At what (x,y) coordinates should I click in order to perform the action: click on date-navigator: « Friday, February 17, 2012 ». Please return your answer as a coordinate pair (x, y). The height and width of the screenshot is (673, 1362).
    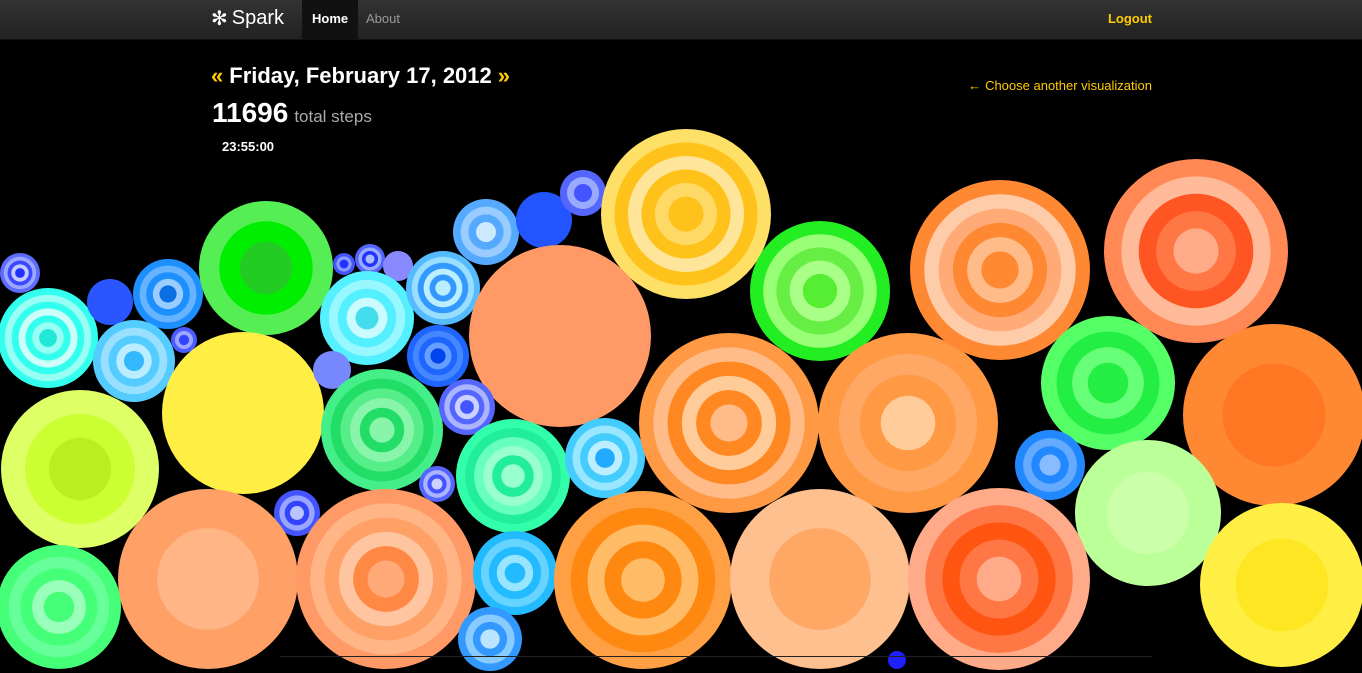
    Looking at the image, I should click on (360, 76).